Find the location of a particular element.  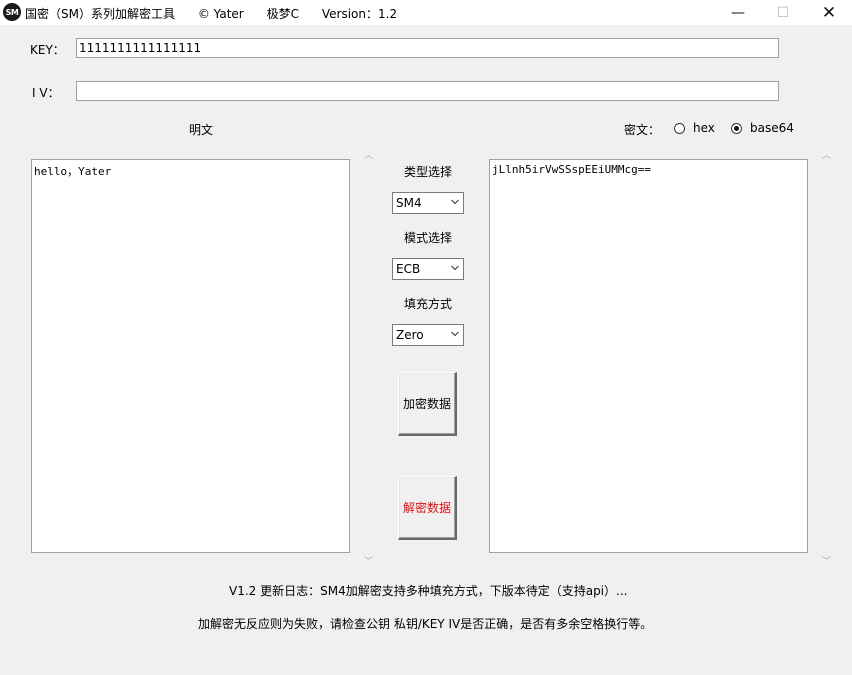

right-scrollbar: ︿ ﹀ is located at coordinates (826, 357).